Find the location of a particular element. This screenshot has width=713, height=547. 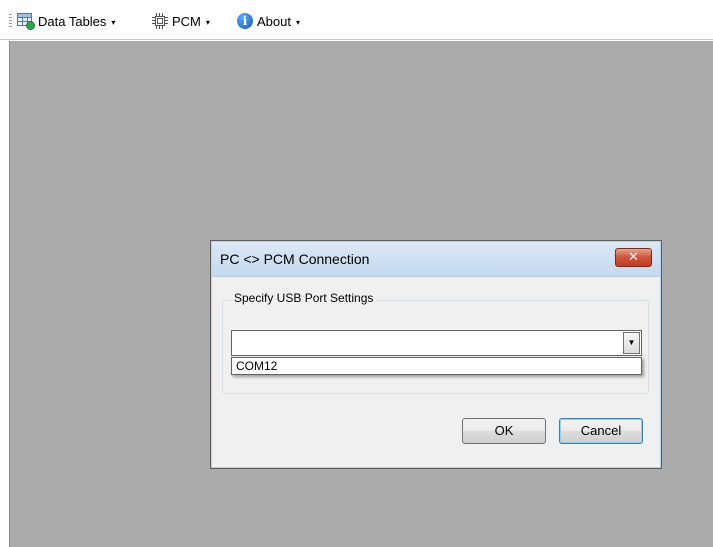

dialog-titlebar: PC <> PCM Connection ✕ is located at coordinates (436, 259).